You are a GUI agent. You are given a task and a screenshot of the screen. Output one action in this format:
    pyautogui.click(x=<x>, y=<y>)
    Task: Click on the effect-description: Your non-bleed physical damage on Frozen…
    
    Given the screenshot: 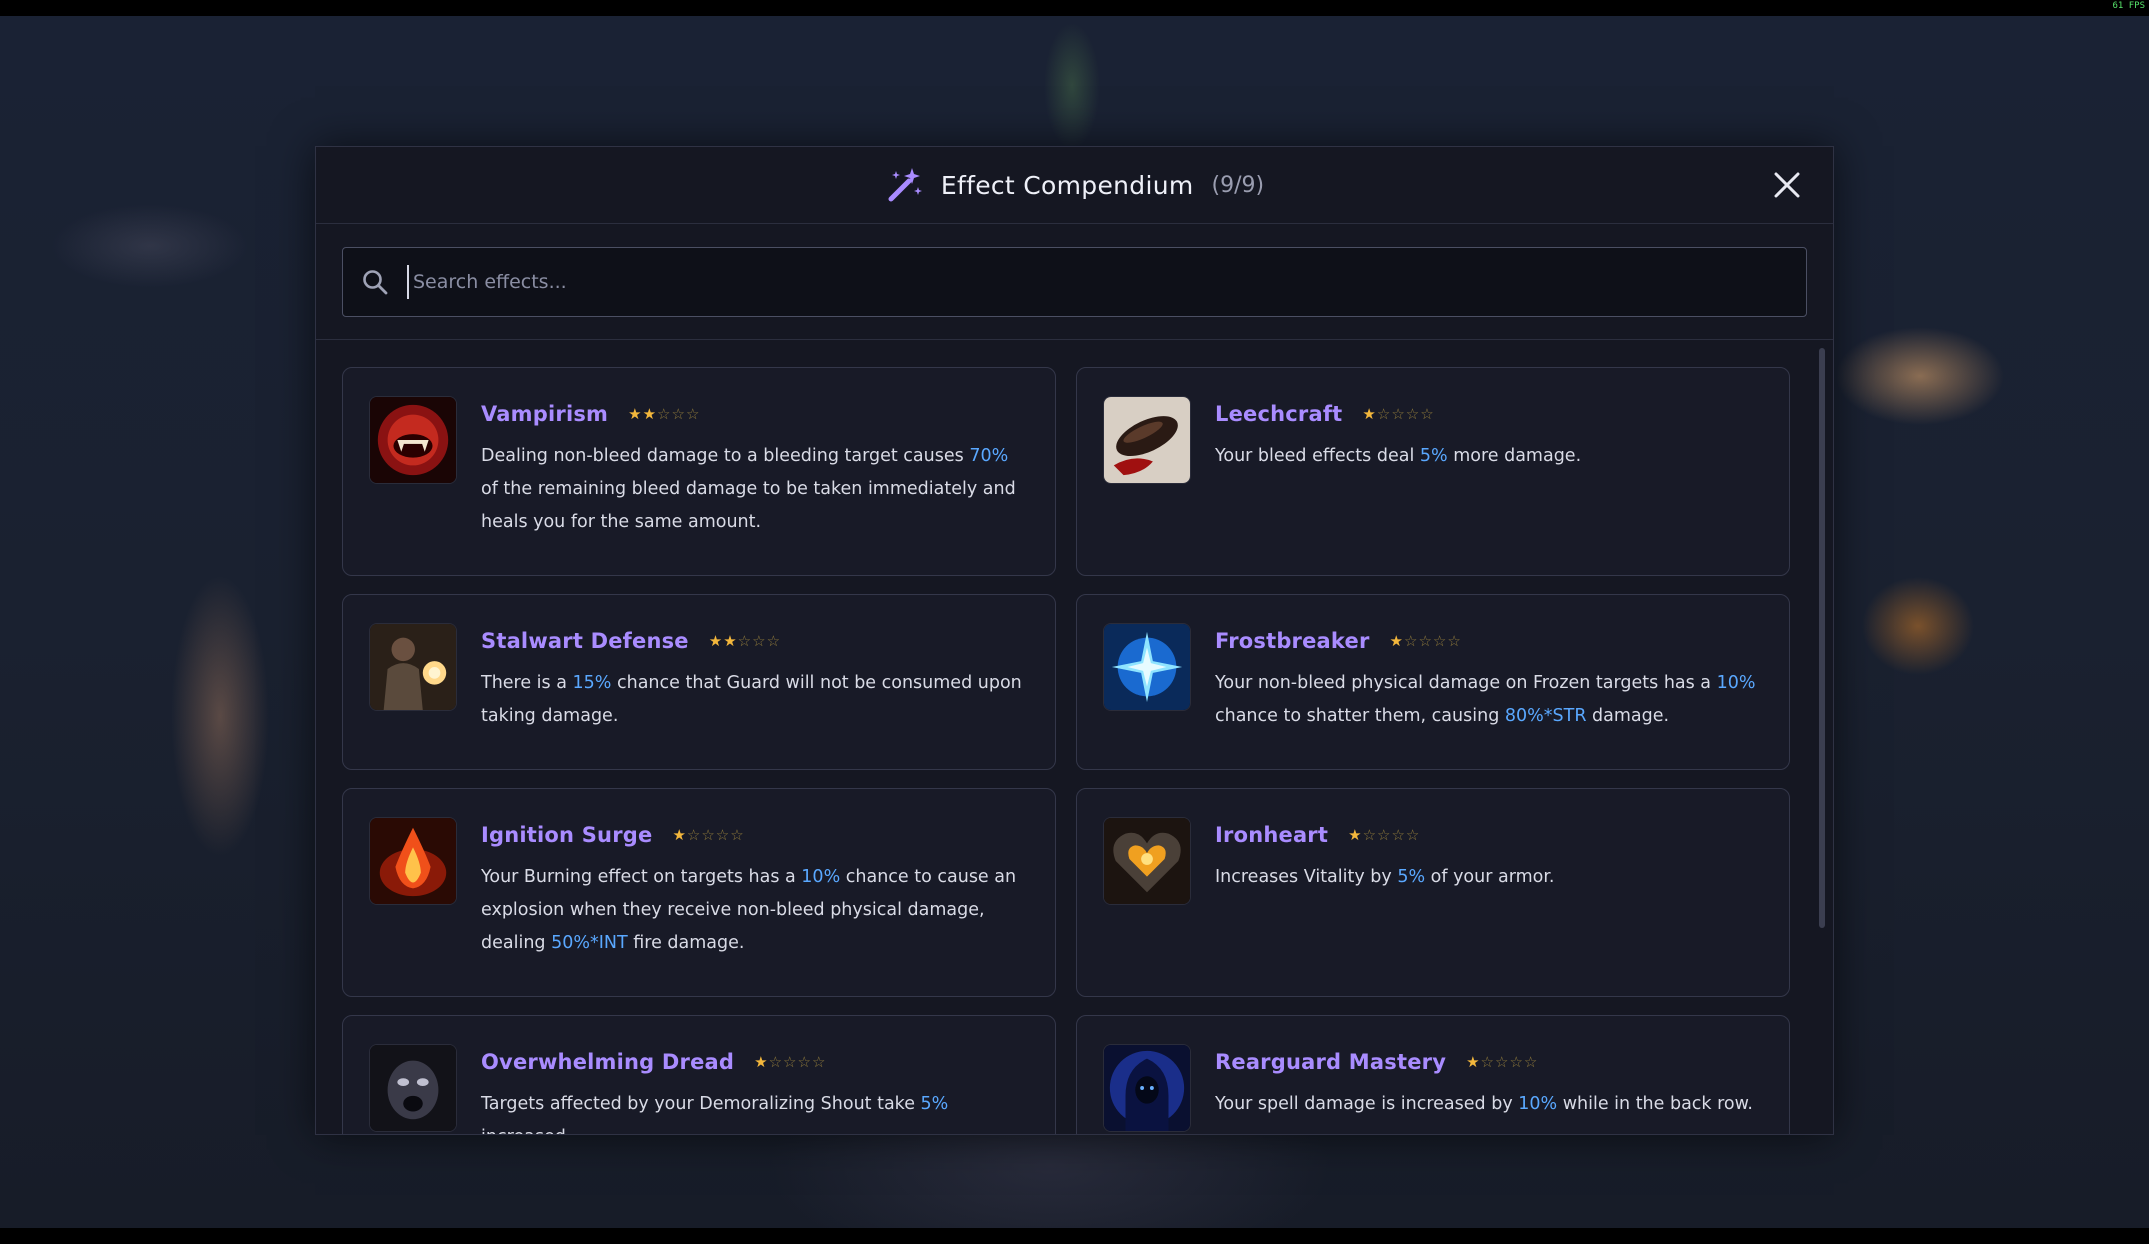 What is the action you would take?
    pyautogui.click(x=1489, y=700)
    